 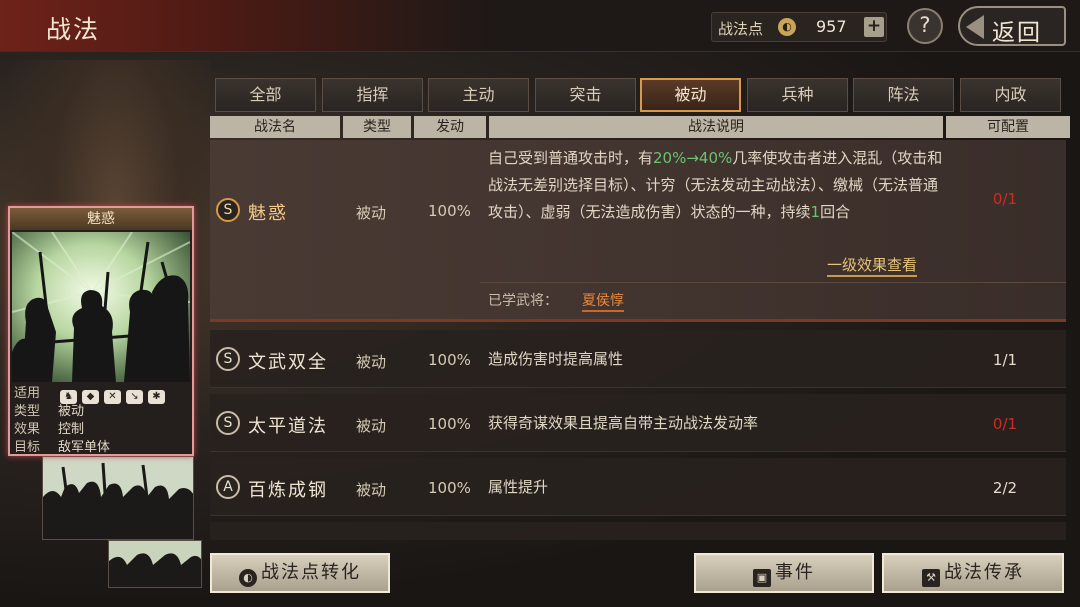 What do you see at coordinates (874, 27) in the screenshot?
I see `add-points-button: +` at bounding box center [874, 27].